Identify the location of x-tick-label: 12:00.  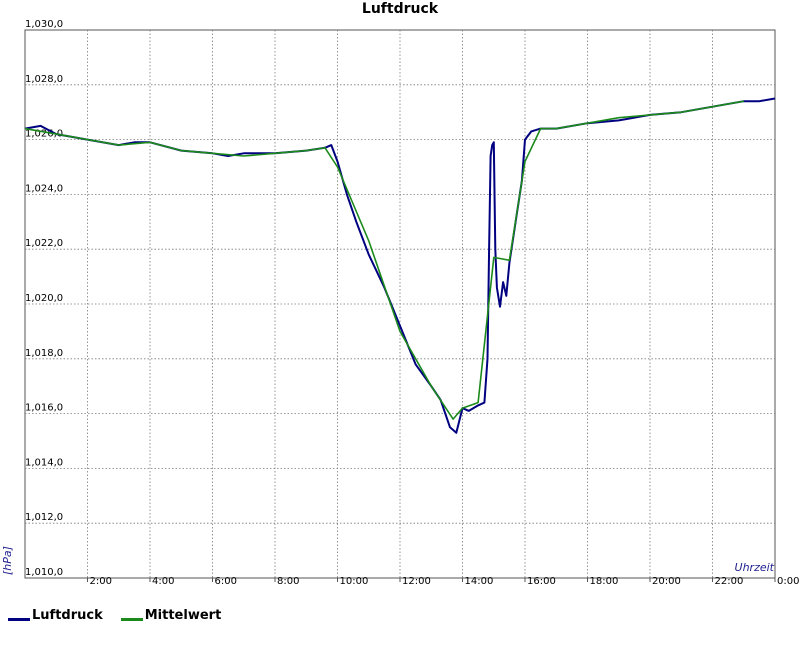
(416, 581).